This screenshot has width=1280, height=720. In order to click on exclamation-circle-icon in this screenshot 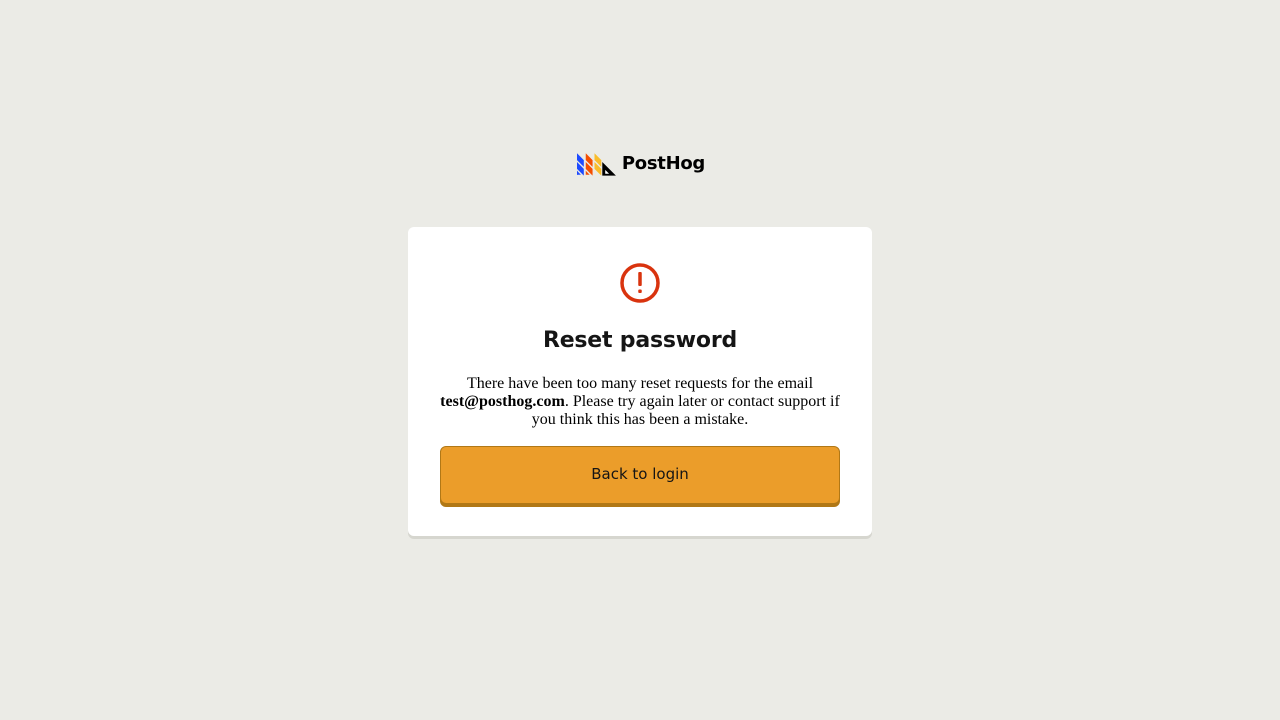, I will do `click(640, 283)`.